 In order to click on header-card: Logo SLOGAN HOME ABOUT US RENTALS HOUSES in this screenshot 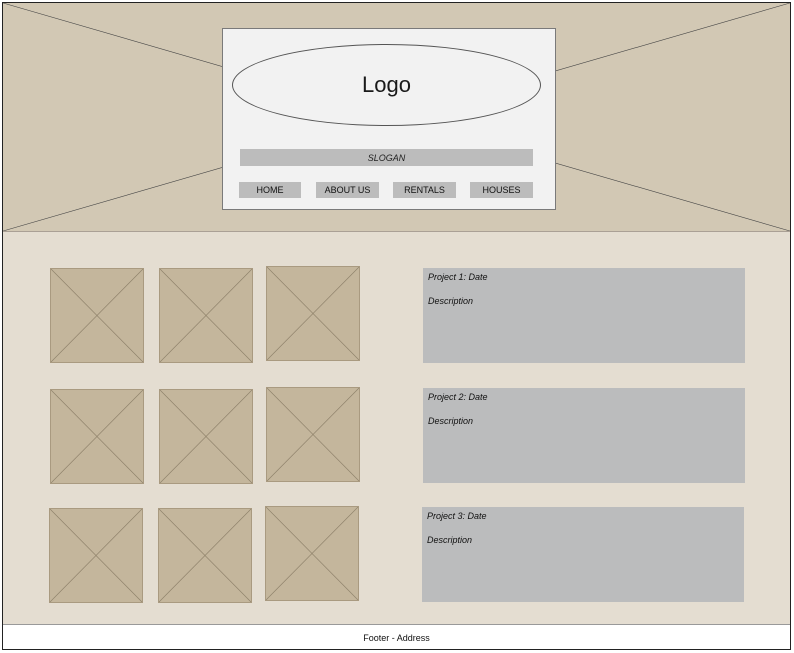, I will do `click(389, 119)`.